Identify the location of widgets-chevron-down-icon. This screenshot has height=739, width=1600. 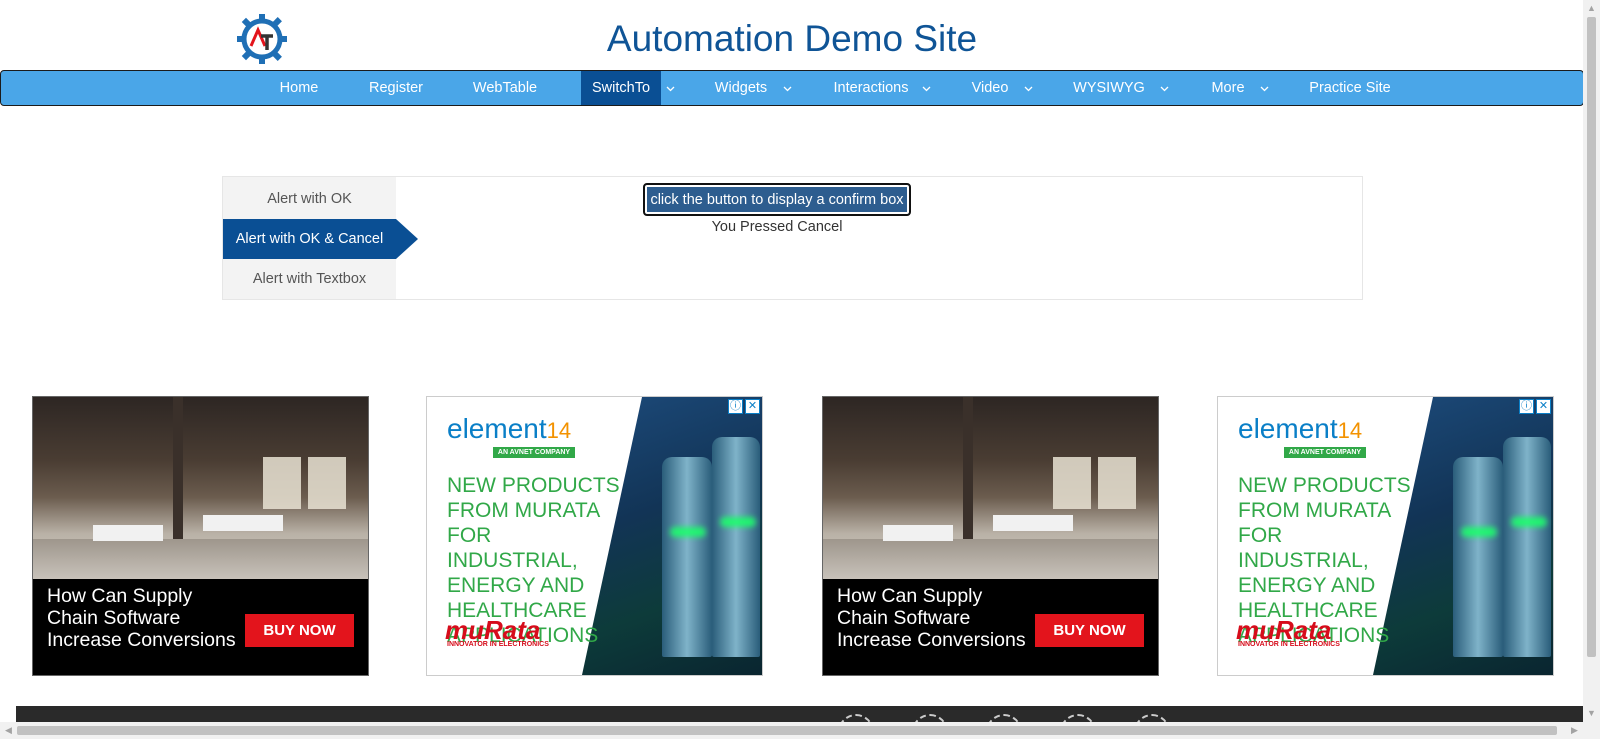
(787, 88).